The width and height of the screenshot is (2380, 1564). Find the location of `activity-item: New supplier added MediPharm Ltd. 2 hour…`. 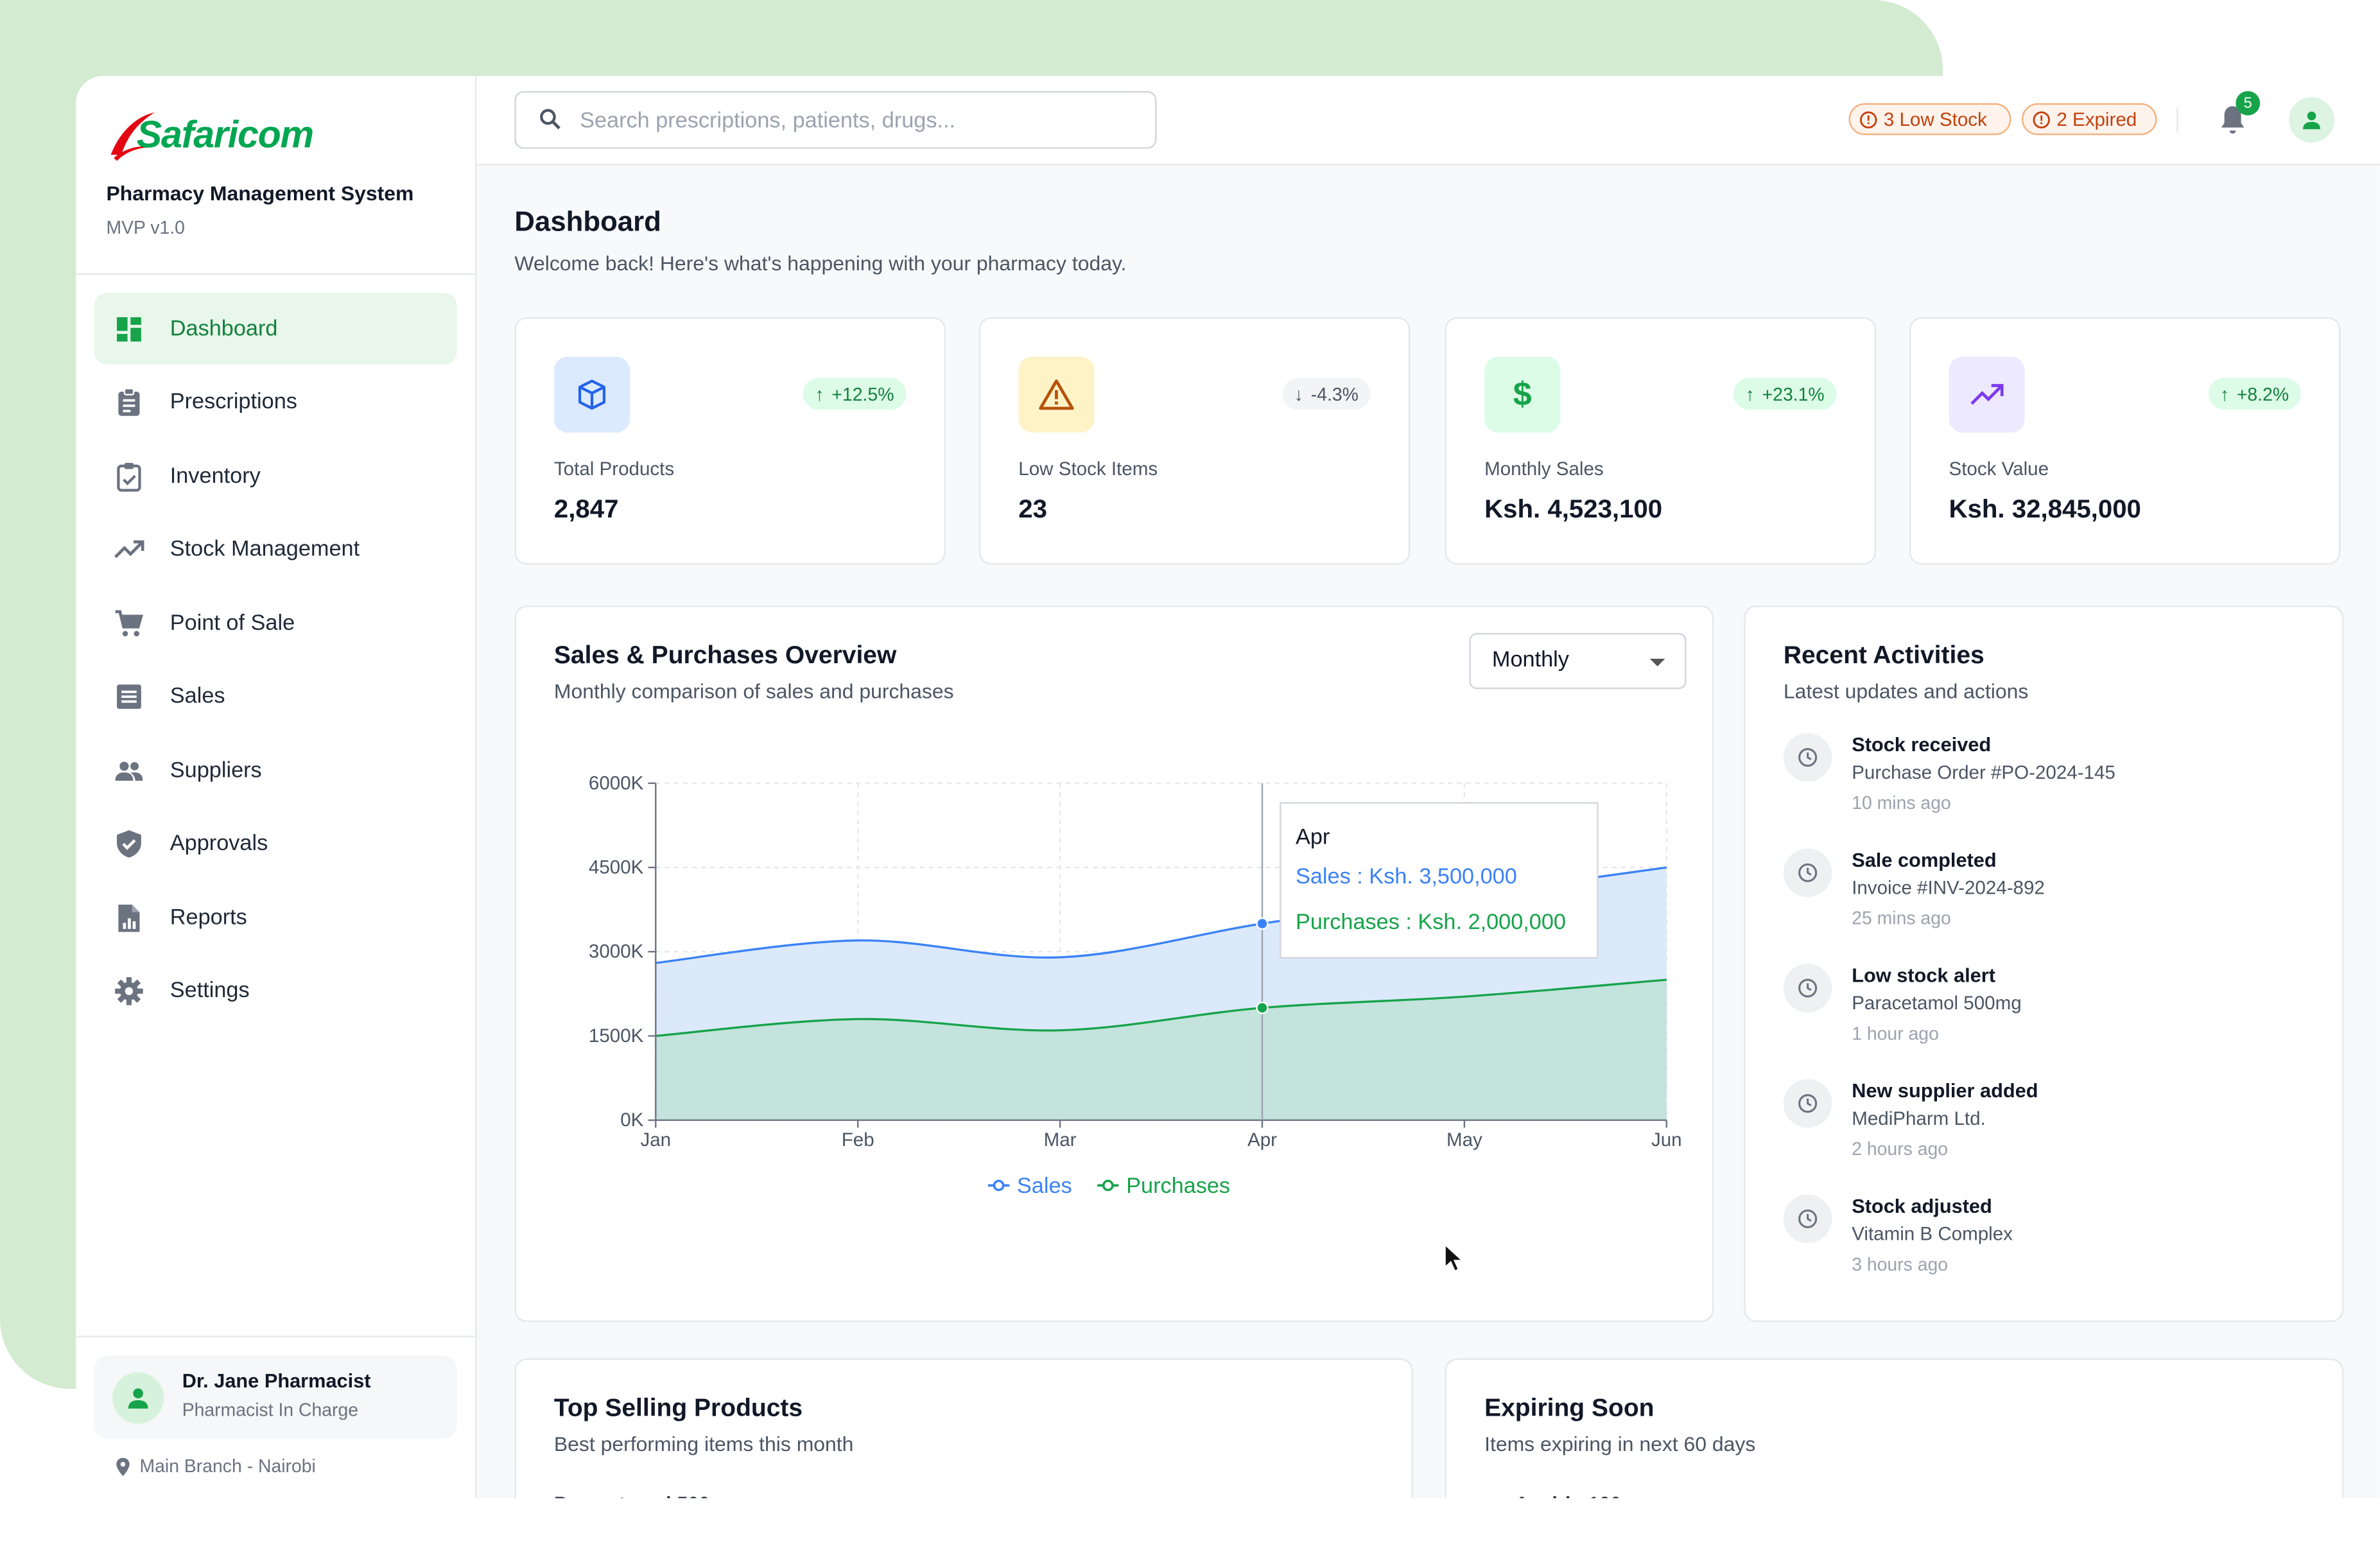

activity-item: New supplier added MediPharm Ltd. 2 hour… is located at coordinates (2033, 1132).